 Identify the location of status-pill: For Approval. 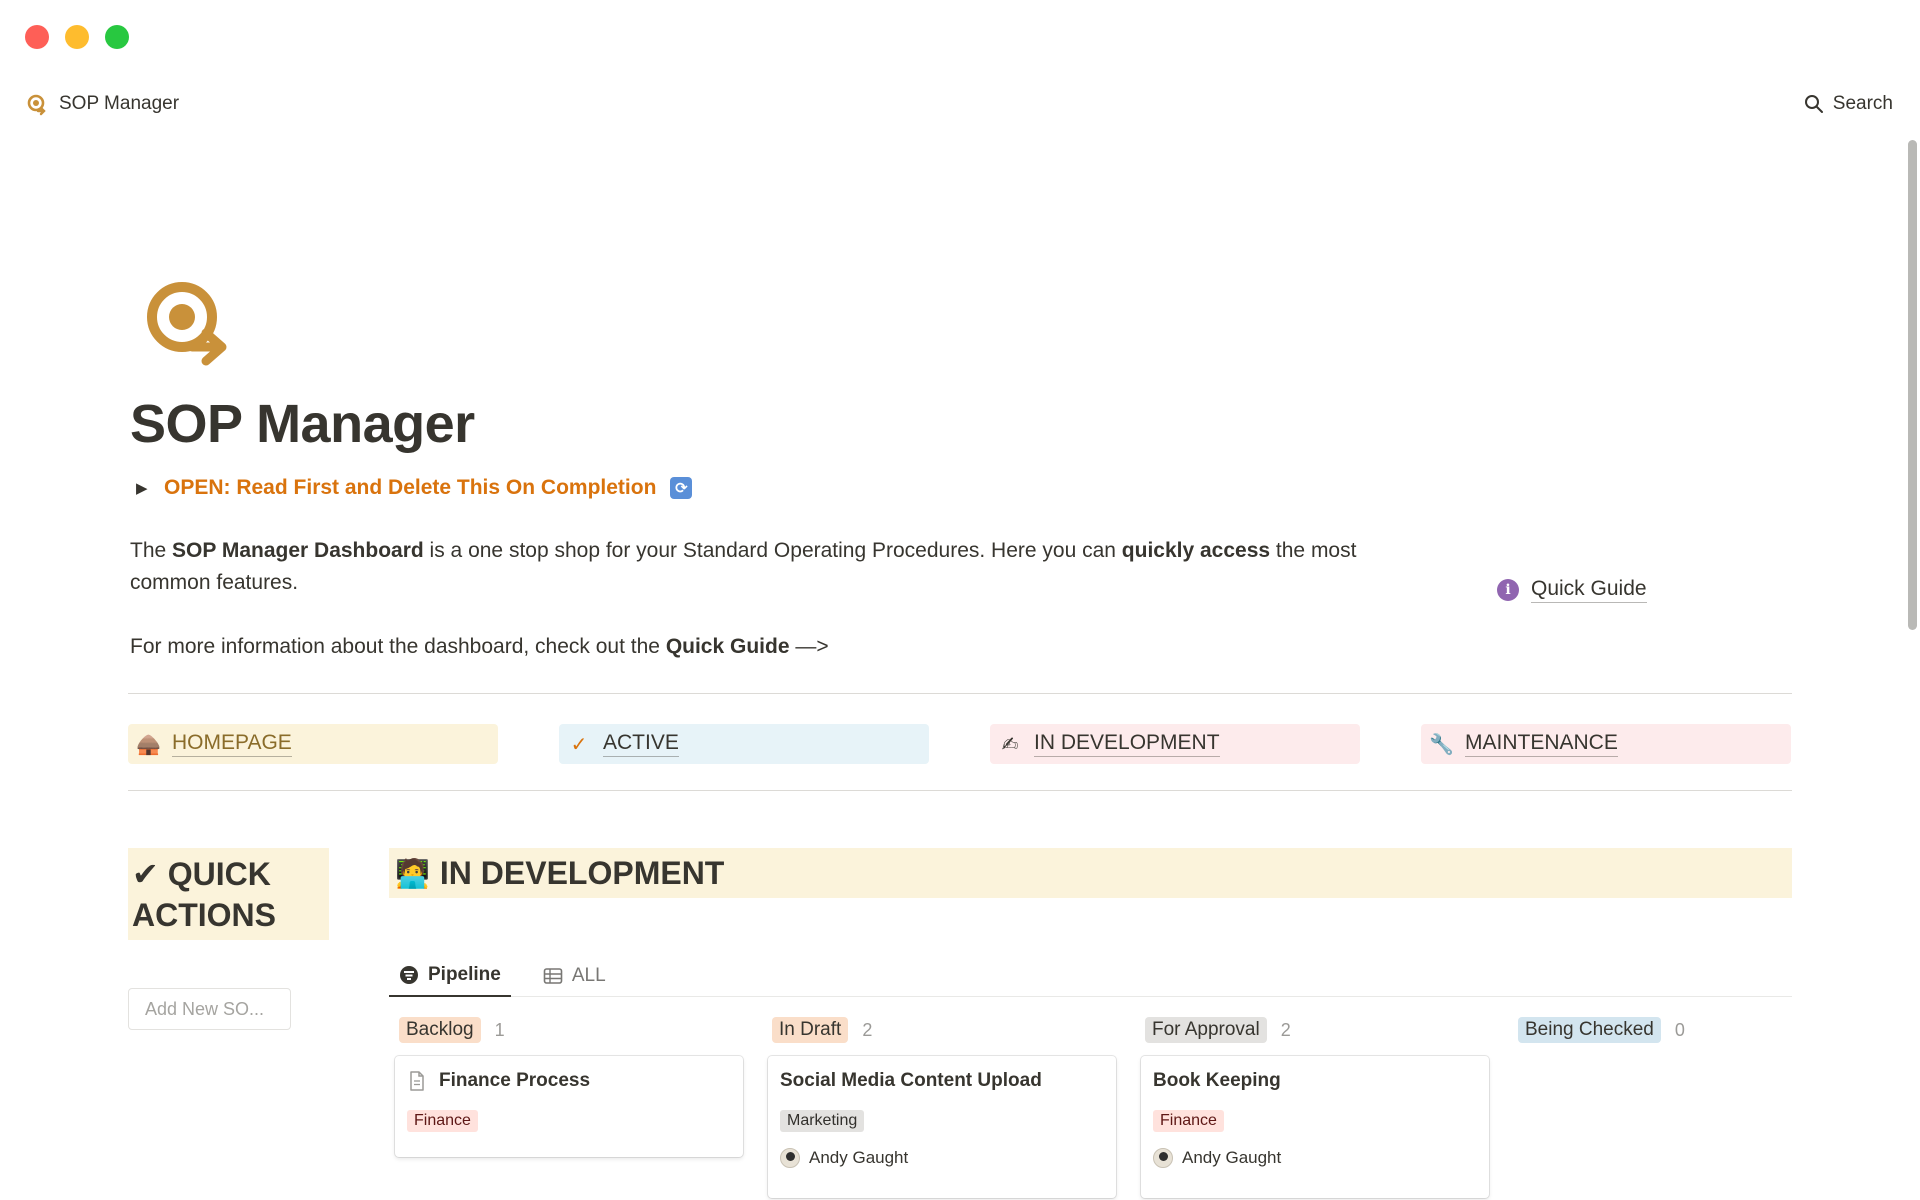
(1206, 1030).